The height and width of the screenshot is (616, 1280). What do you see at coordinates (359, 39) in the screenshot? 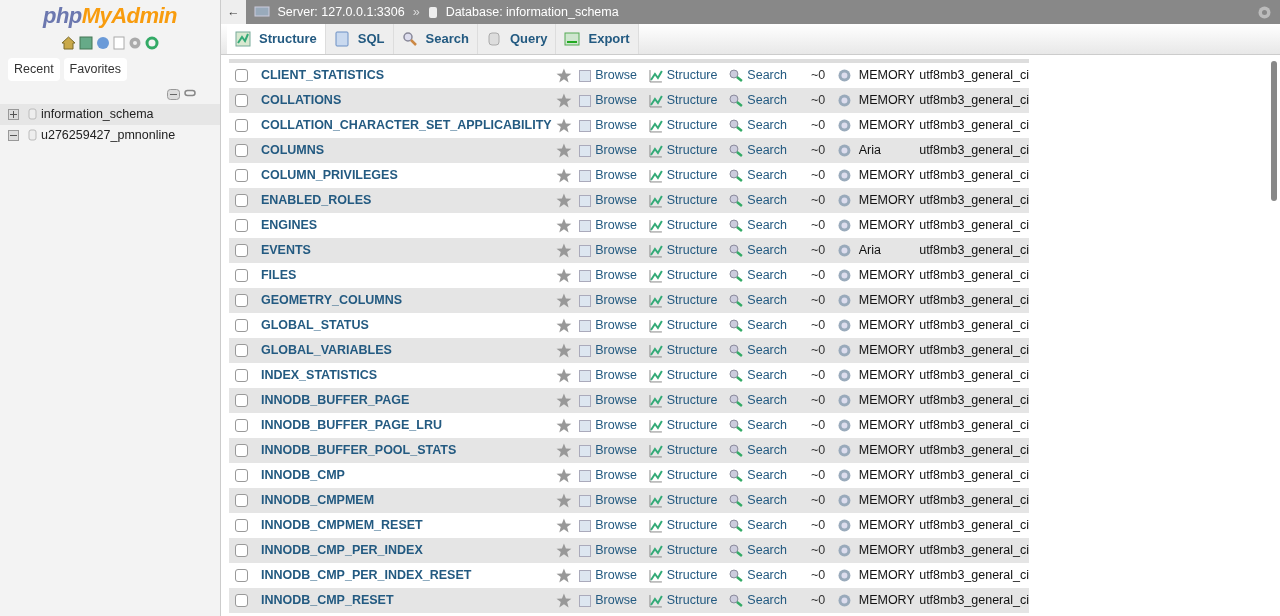
I see `tab: SQL` at bounding box center [359, 39].